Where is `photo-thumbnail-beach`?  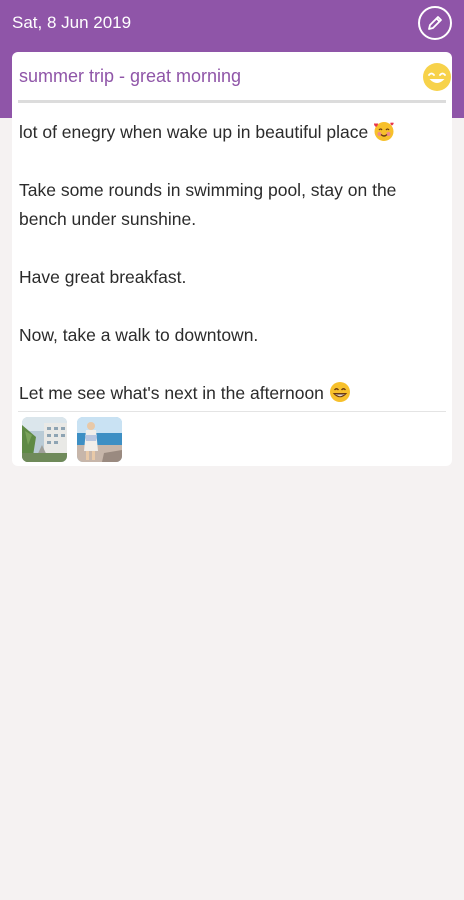
photo-thumbnail-beach is located at coordinates (99, 439).